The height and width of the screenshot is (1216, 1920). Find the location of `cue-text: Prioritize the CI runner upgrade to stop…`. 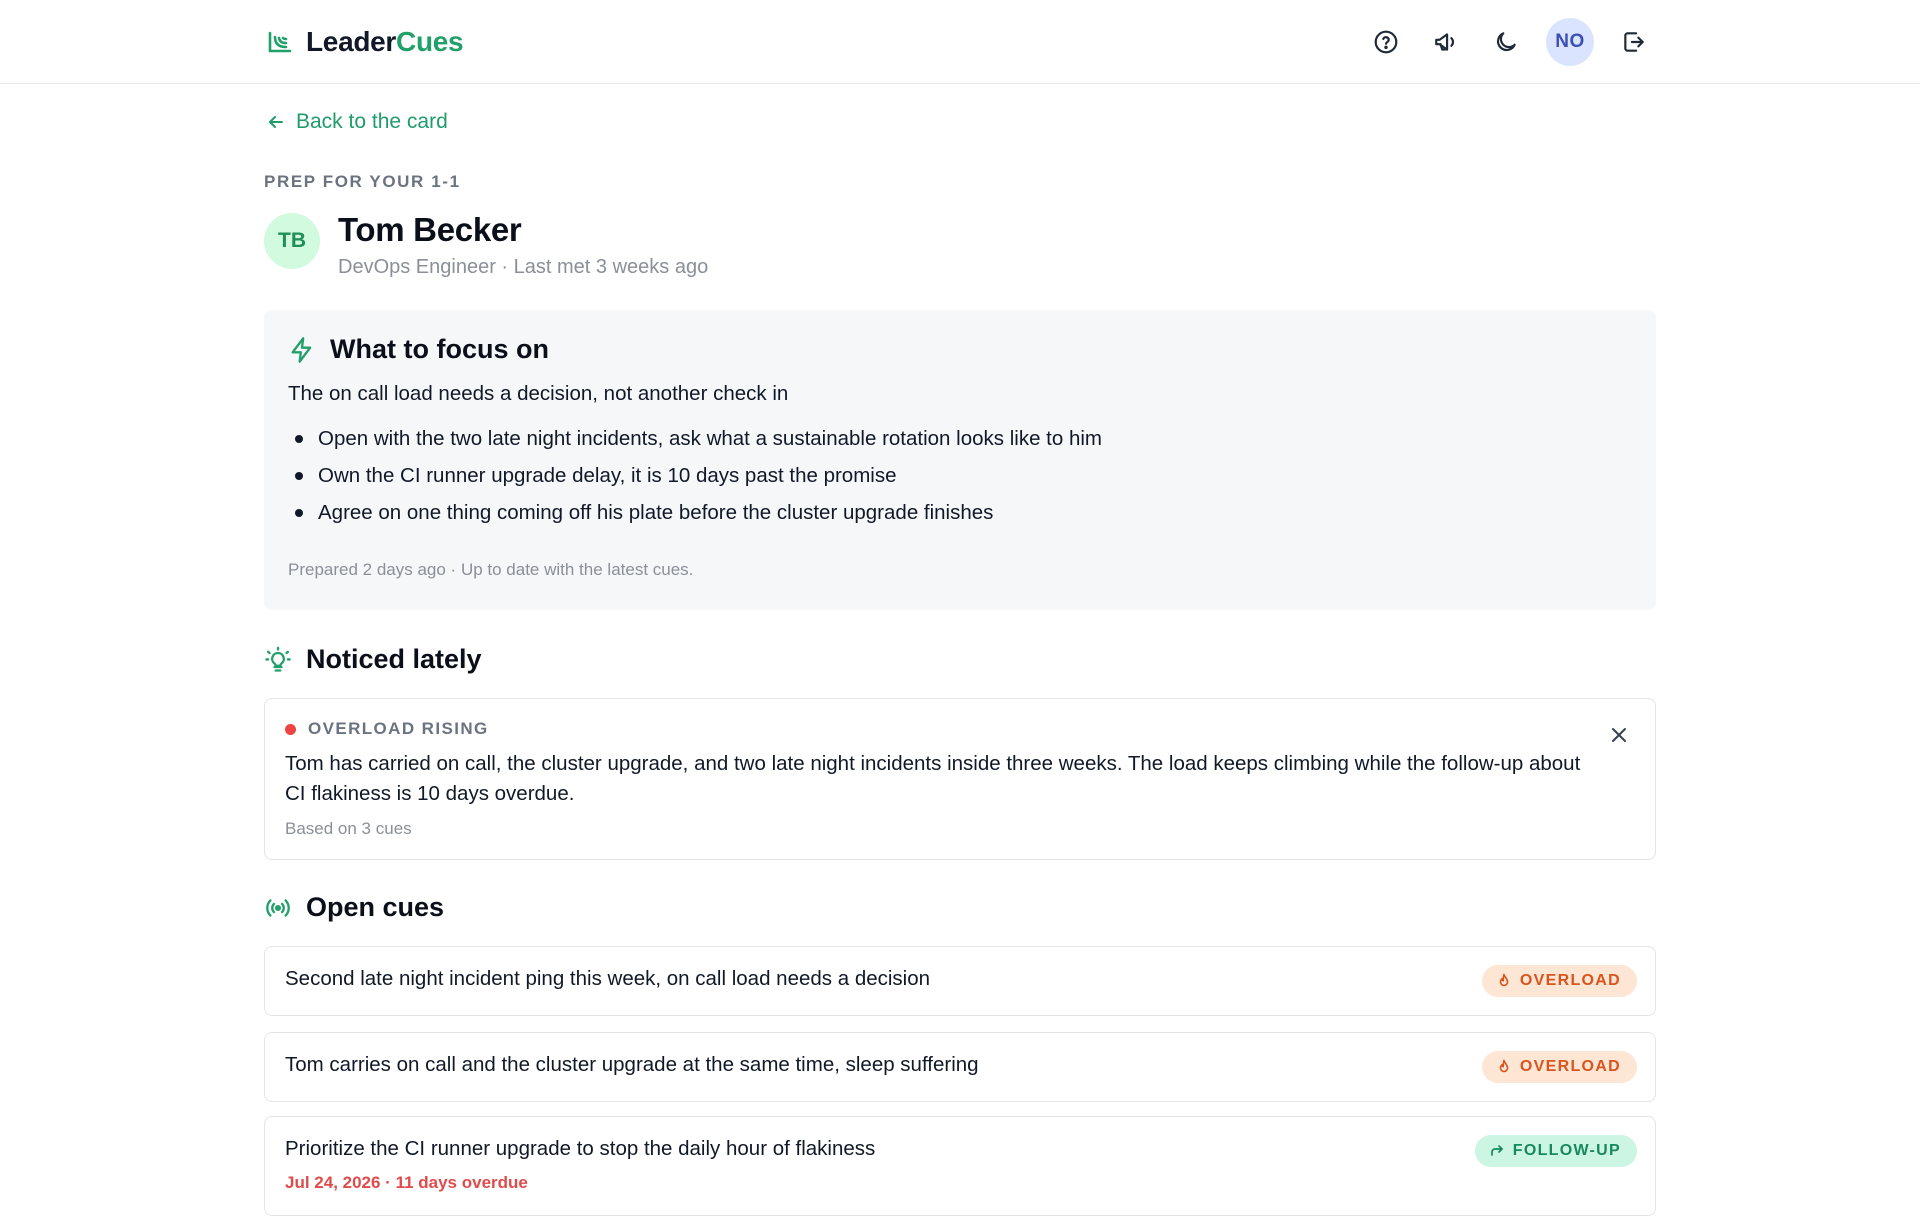

cue-text: Prioritize the CI runner upgrade to stop… is located at coordinates (580, 1148).